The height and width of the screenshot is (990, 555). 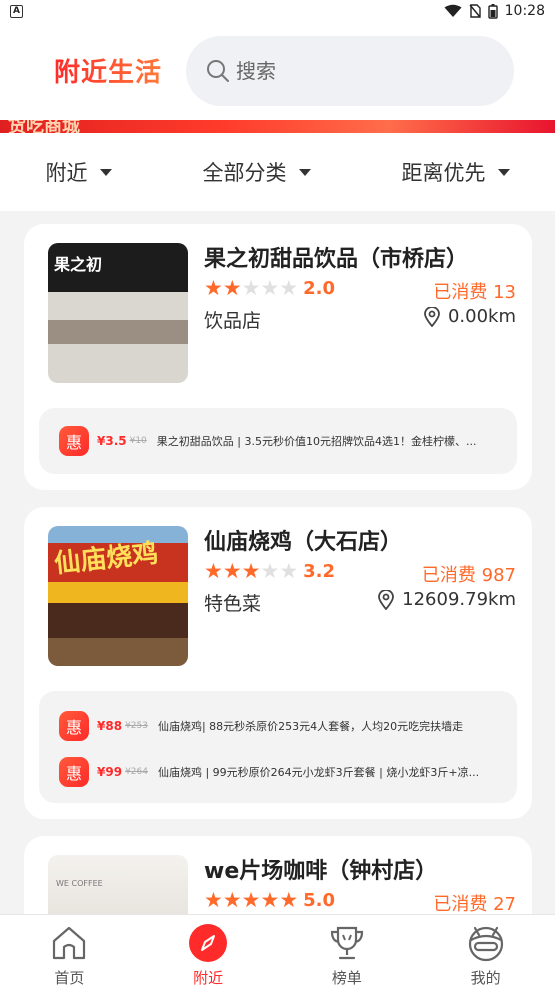 I want to click on status-bar: A 10:28, so click(x=277, y=11).